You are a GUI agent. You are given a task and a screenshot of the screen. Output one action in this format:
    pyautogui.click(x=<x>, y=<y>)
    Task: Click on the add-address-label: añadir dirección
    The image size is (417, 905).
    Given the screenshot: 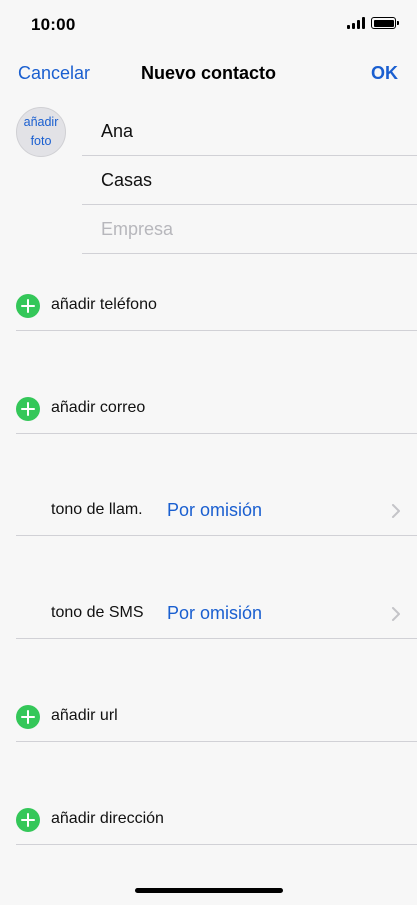 What is the action you would take?
    pyautogui.click(x=107, y=818)
    